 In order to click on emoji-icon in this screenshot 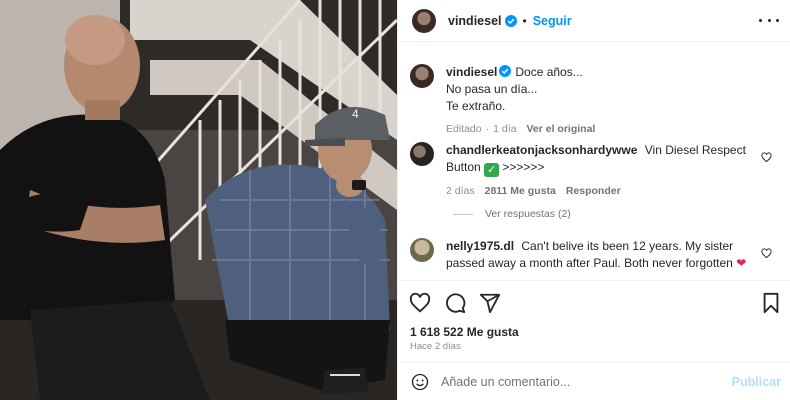, I will do `click(420, 382)`.